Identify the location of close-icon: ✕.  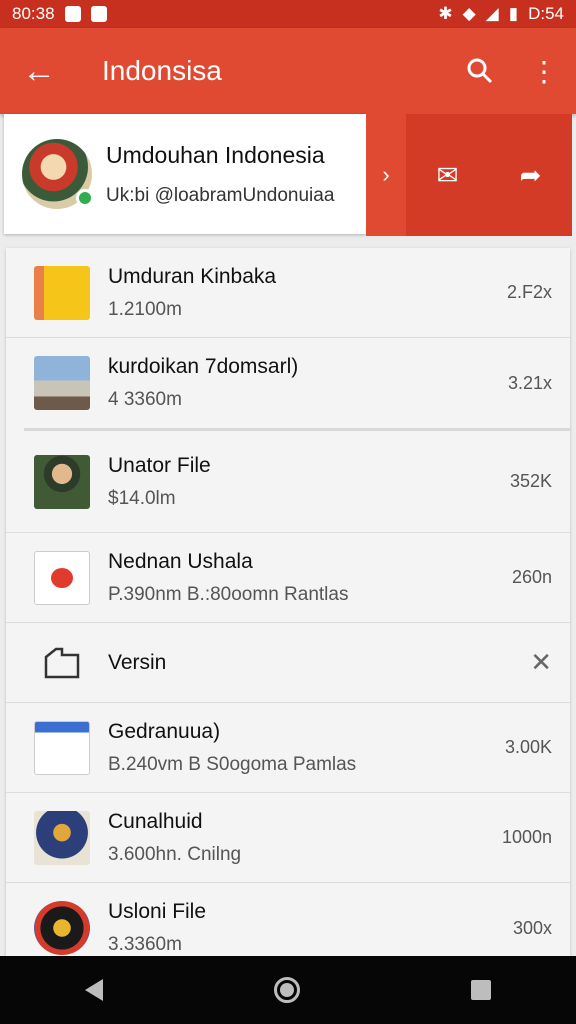
(541, 662).